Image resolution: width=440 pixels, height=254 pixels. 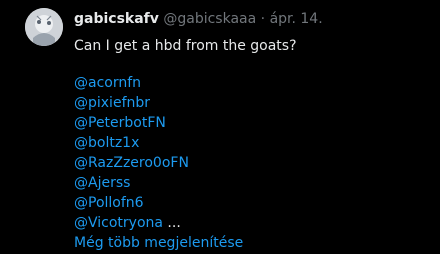 What do you see at coordinates (296, 19) in the screenshot?
I see `tweet-date: ápr. 14.` at bounding box center [296, 19].